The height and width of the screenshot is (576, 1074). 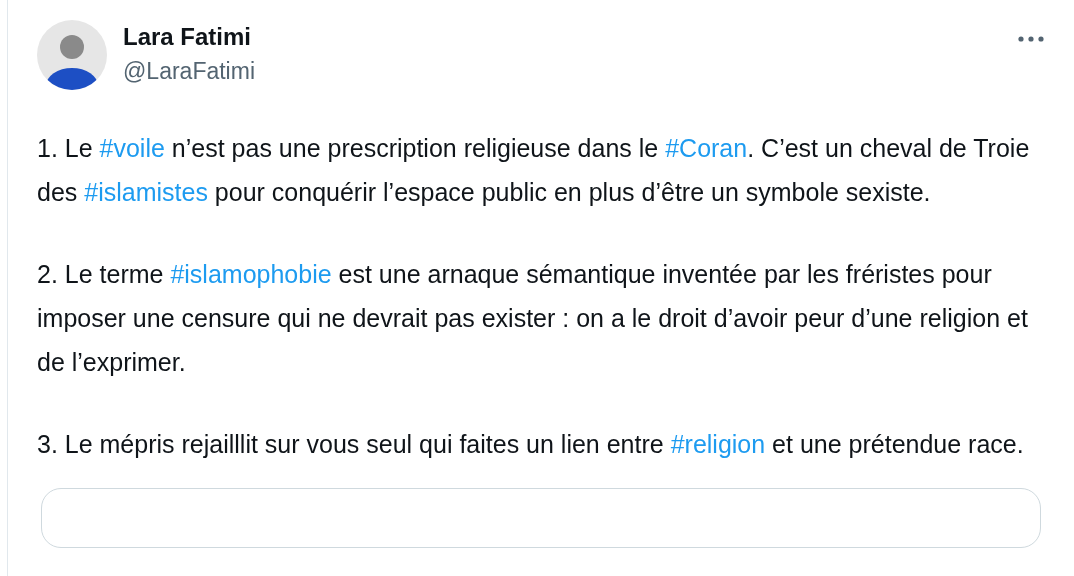 I want to click on hashtag-link: #islamophobie, so click(x=251, y=274).